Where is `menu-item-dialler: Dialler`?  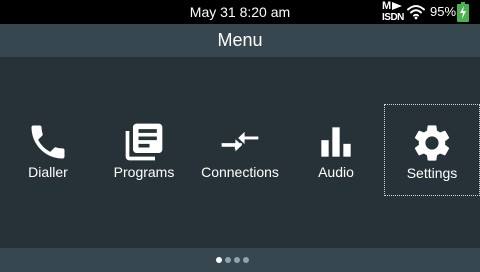 menu-item-dialler: Dialler is located at coordinates (48, 150).